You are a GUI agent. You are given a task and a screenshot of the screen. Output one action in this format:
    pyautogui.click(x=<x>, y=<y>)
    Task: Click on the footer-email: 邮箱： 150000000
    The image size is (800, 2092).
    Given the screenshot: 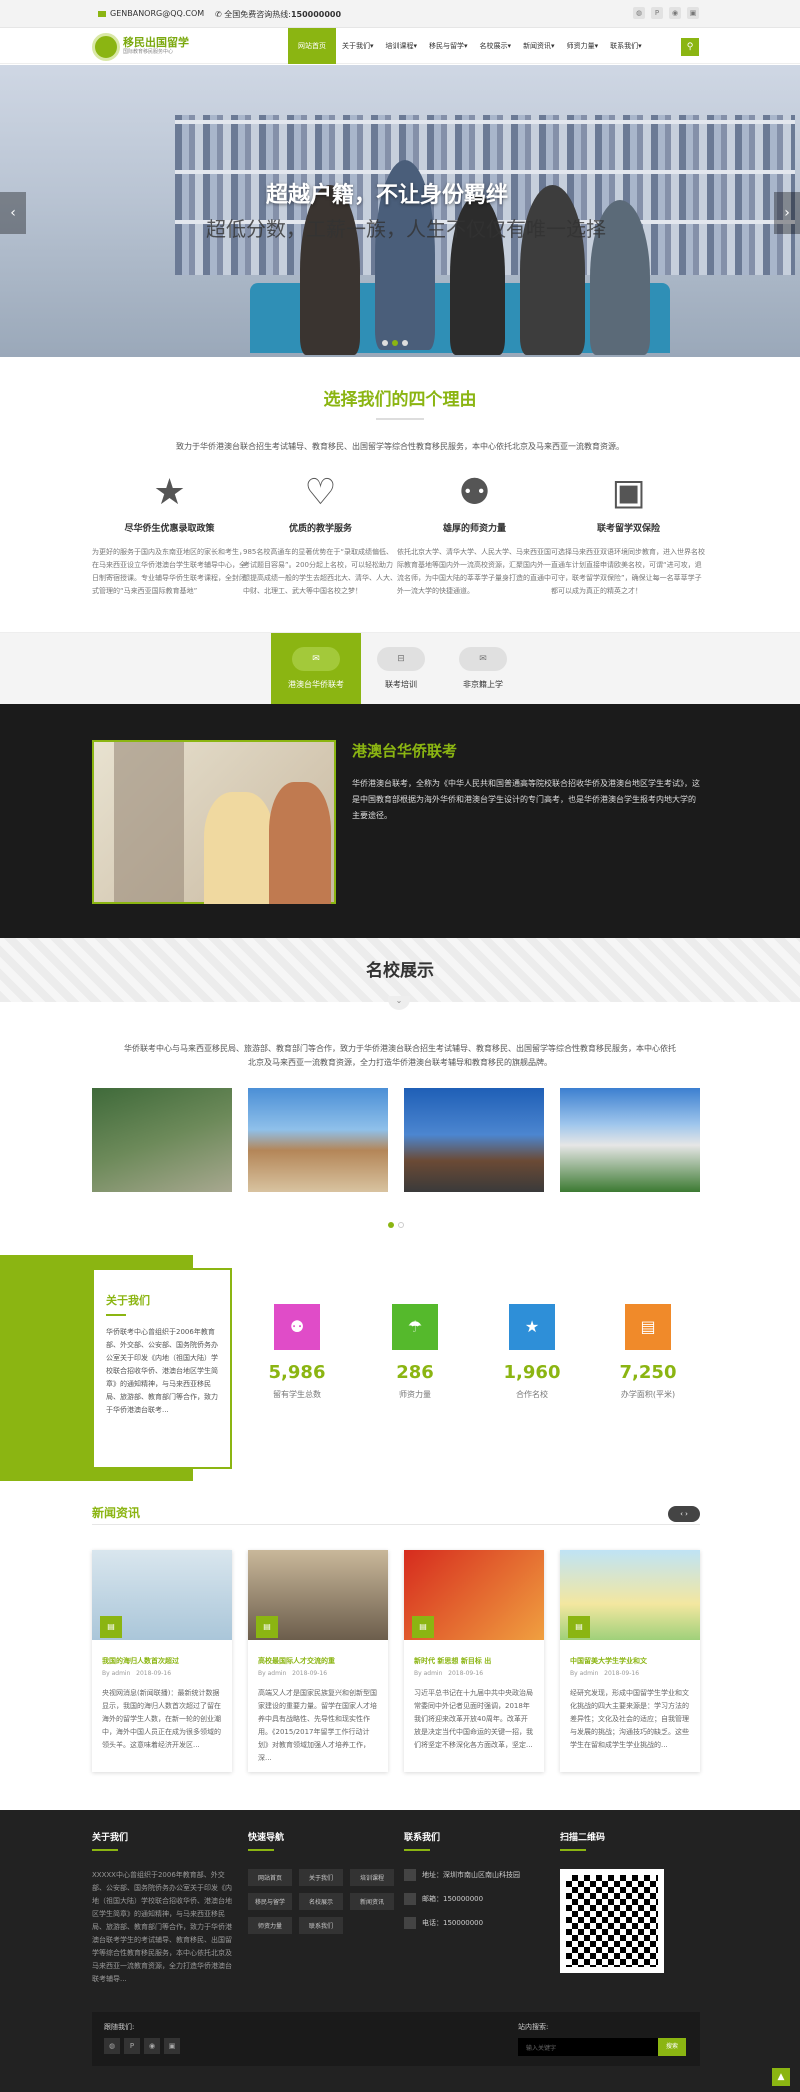 What is the action you would take?
    pyautogui.click(x=479, y=1899)
    